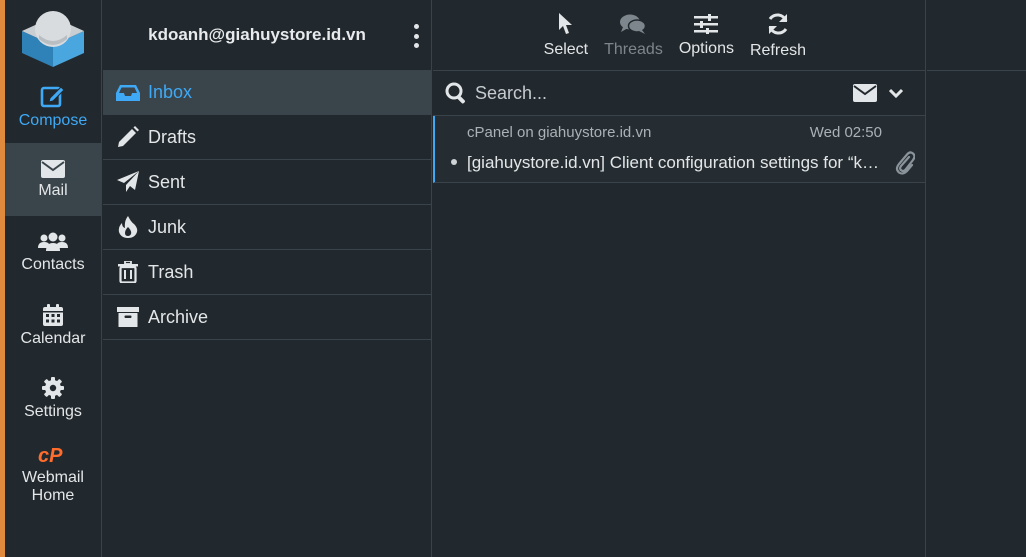 This screenshot has height=557, width=1026. What do you see at coordinates (706, 23) in the screenshot?
I see `sliders-icon` at bounding box center [706, 23].